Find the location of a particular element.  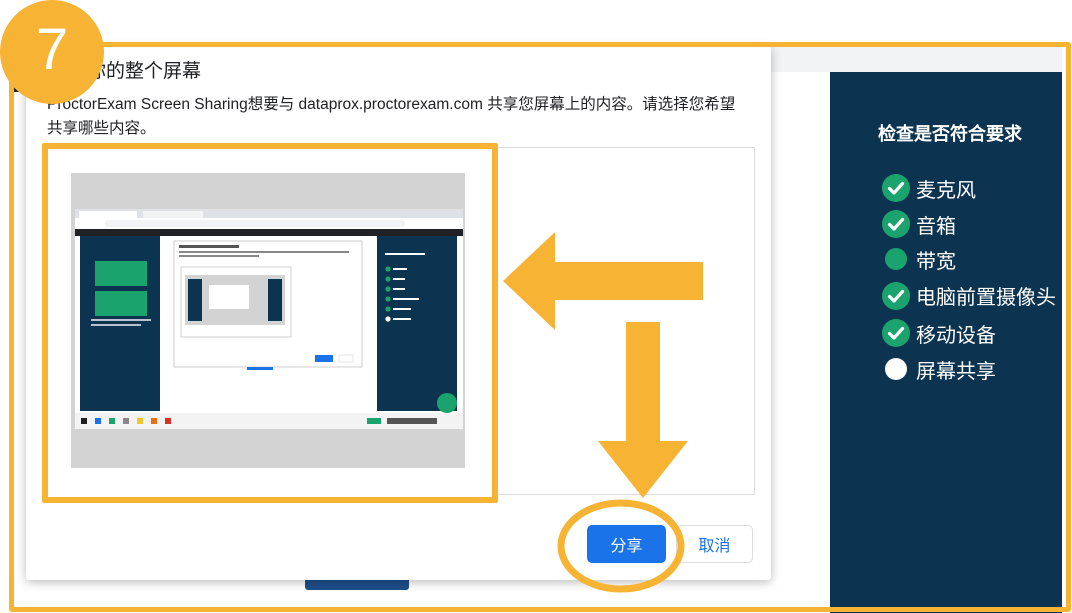

step-number: 7 is located at coordinates (52, 49).